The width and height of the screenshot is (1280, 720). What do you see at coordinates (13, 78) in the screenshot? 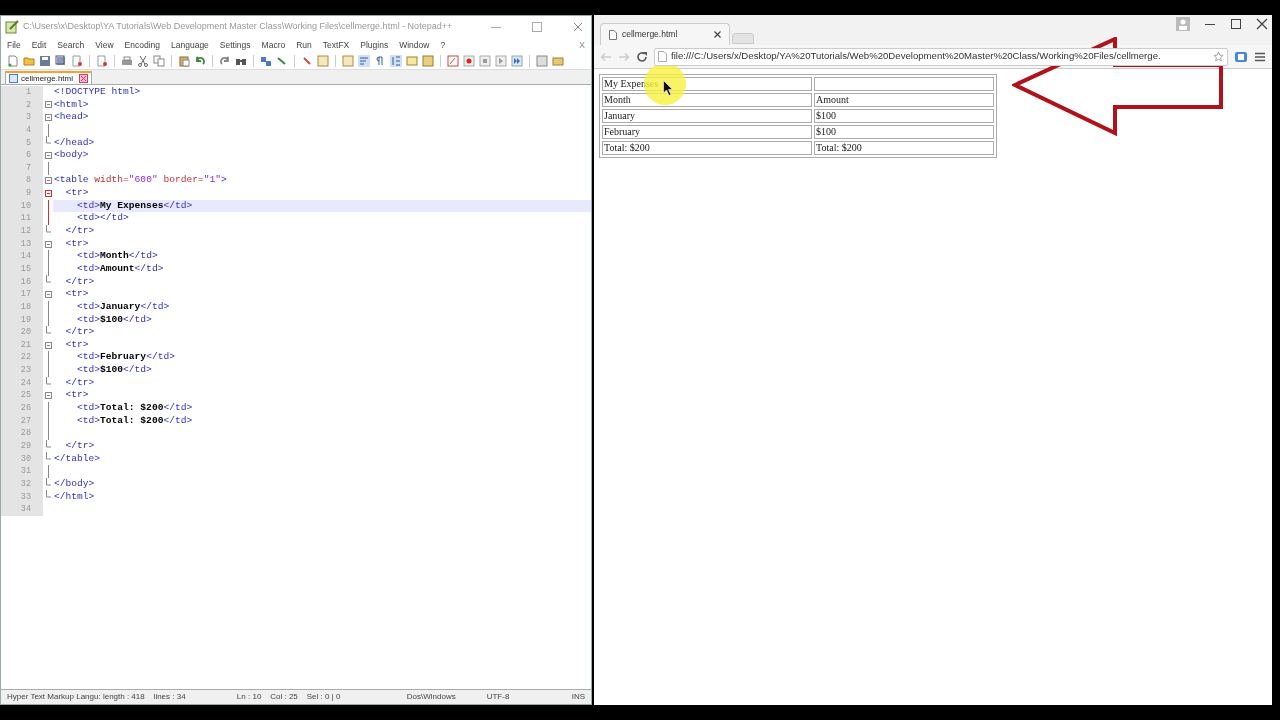
I see `file-icon` at bounding box center [13, 78].